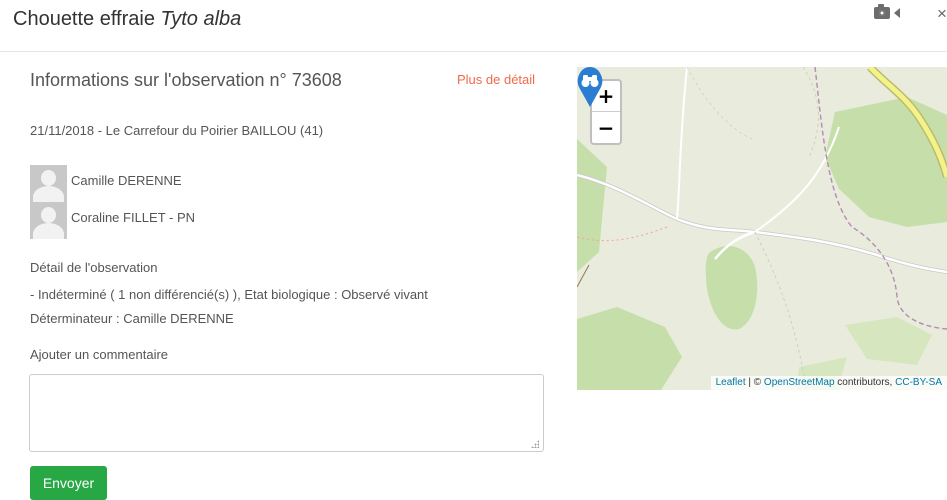 Image resolution: width=947 pixels, height=500 pixels. What do you see at coordinates (94, 267) in the screenshot?
I see `observation-detail-heading: Détail de l'observation` at bounding box center [94, 267].